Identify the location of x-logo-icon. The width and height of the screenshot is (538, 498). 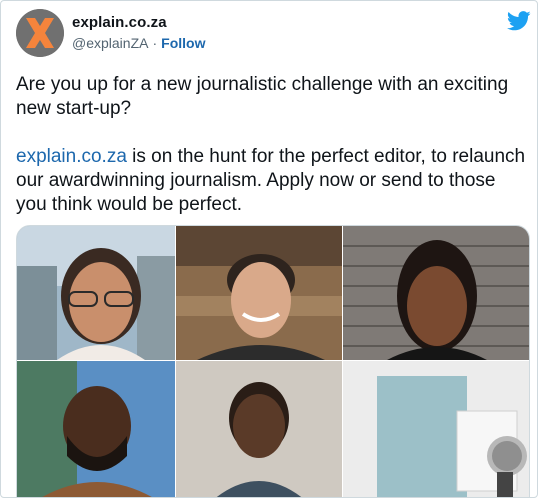
(40, 33).